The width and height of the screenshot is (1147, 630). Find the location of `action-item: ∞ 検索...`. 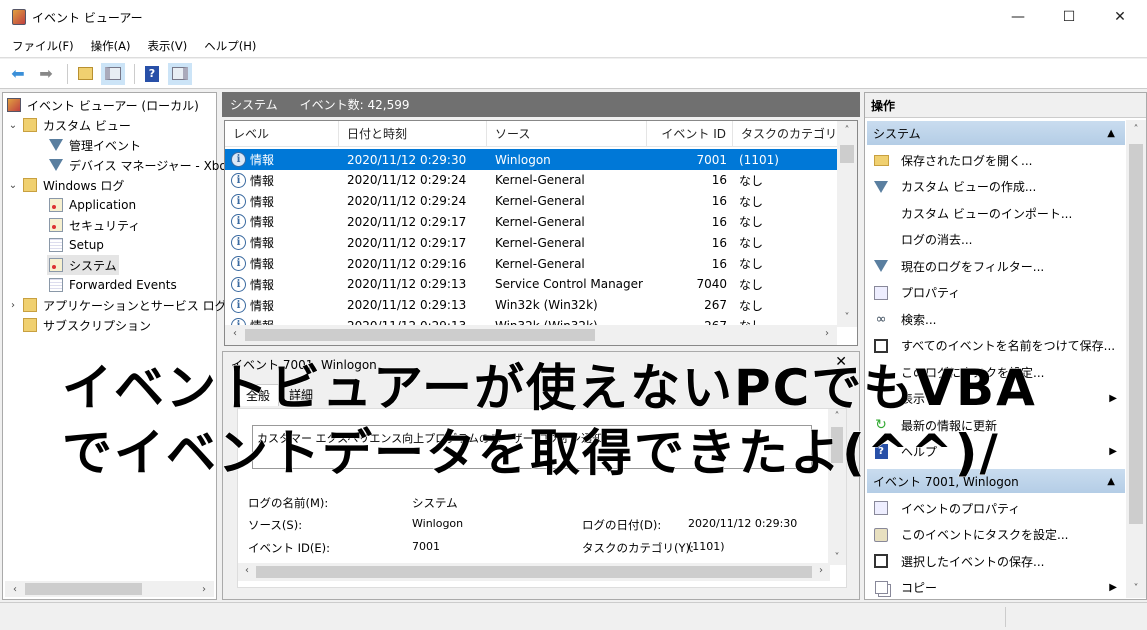

action-item: ∞ 検索... is located at coordinates (996, 319).